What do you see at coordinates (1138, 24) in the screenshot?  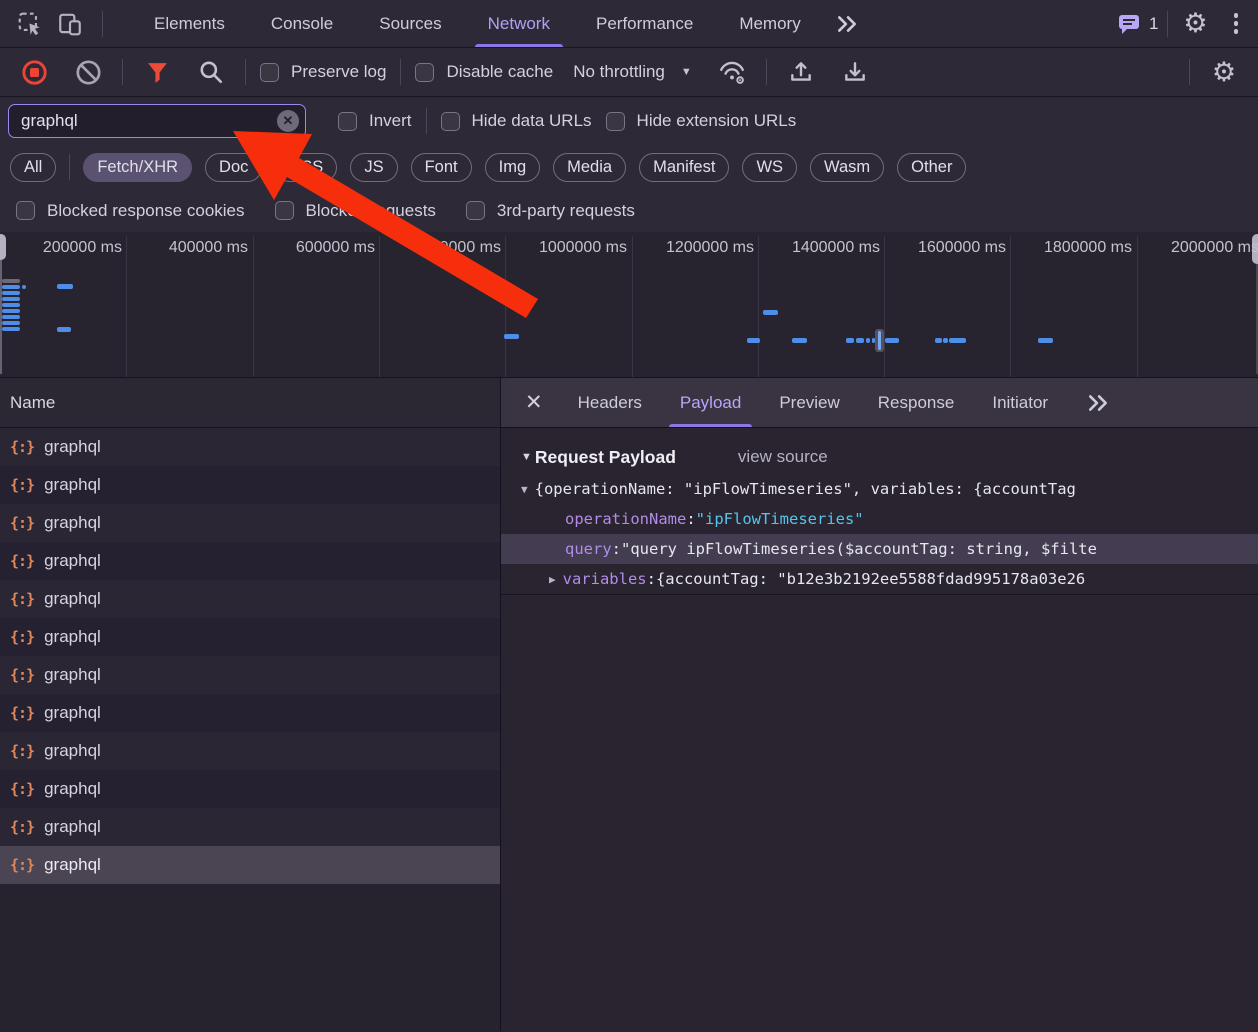 I see `issues-message-icon: 1` at bounding box center [1138, 24].